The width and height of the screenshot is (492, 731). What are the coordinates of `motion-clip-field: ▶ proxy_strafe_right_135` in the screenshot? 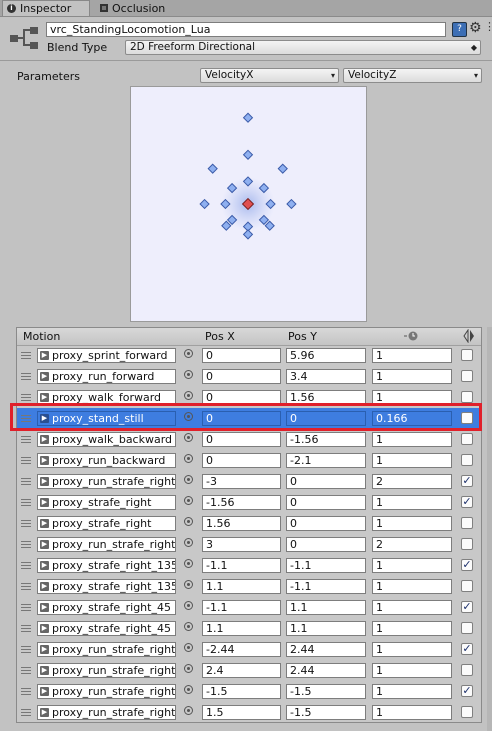 It's located at (106, 565).